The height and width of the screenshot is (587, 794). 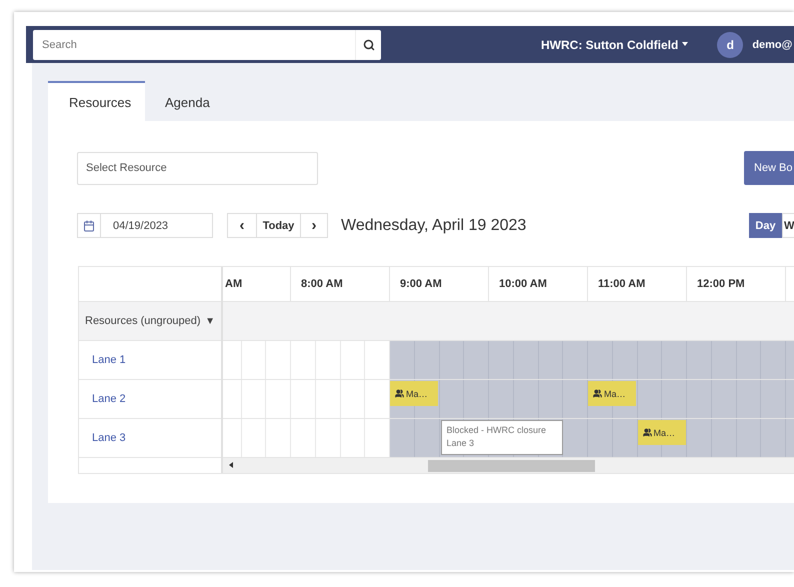 What do you see at coordinates (210, 321) in the screenshot?
I see `collapse-toggle: ▼` at bounding box center [210, 321].